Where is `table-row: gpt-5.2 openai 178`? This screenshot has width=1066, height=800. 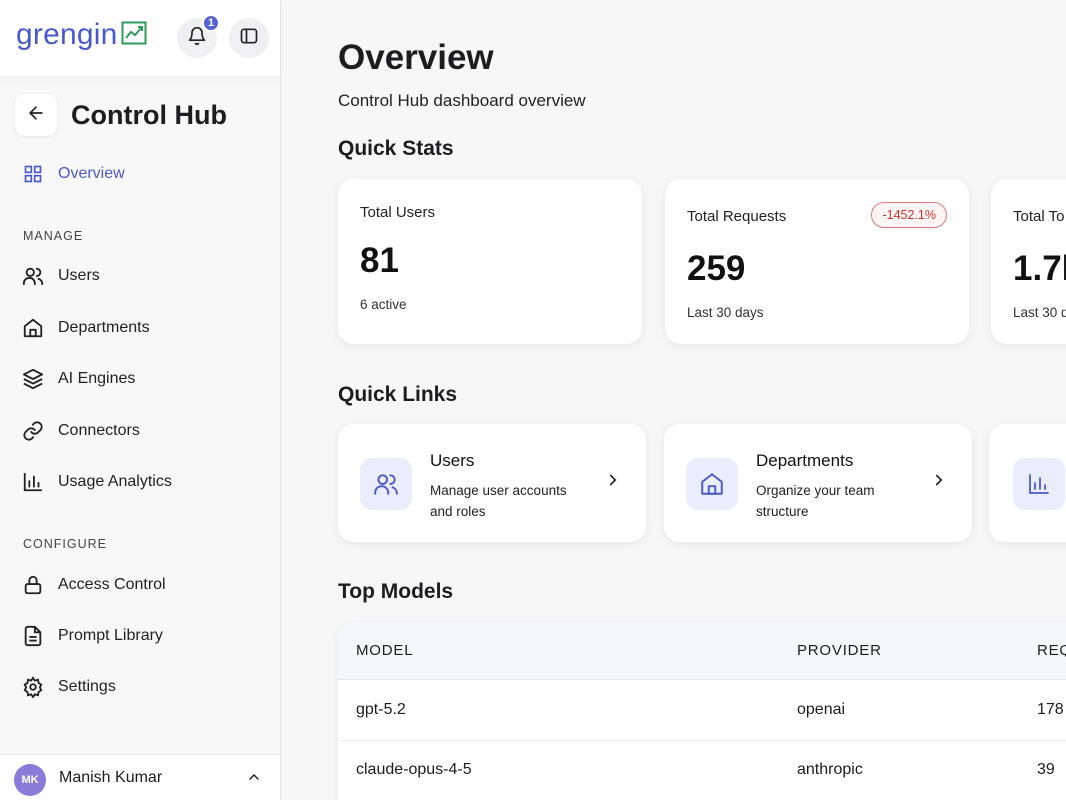
table-row: gpt-5.2 openai 178 is located at coordinates (702, 711).